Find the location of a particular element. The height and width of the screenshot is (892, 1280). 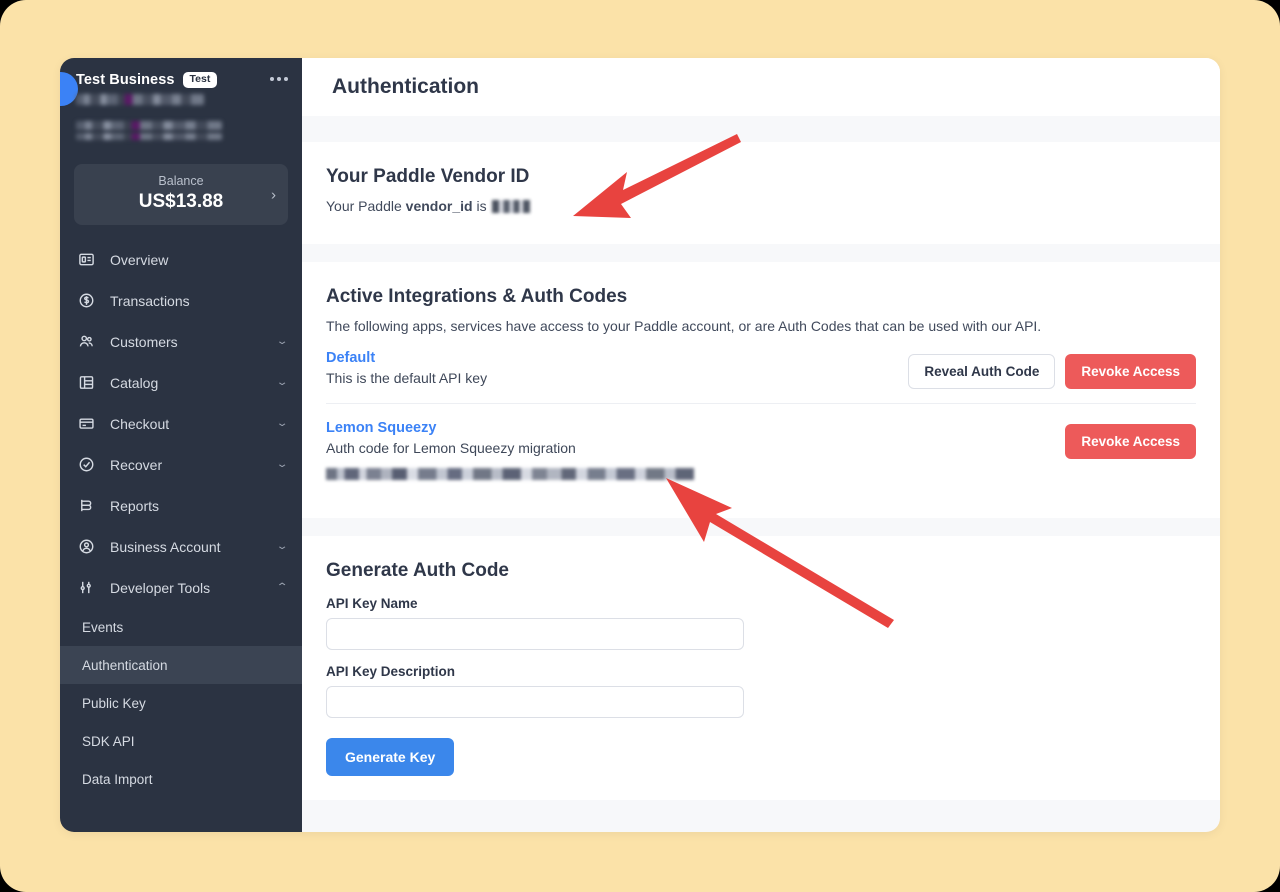

sidebar-subitem-public-key: Public Key is located at coordinates (181, 703).